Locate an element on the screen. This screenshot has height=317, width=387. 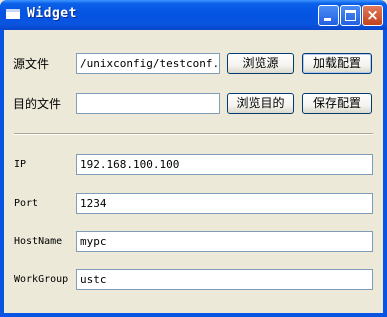
save-config-button: 保存配置 is located at coordinates (337, 103).